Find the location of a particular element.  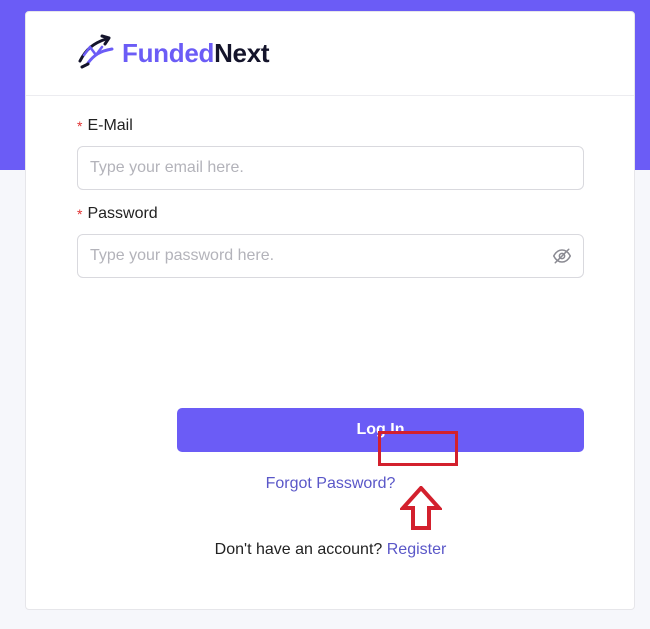

password-label: * Password is located at coordinates (330, 214).